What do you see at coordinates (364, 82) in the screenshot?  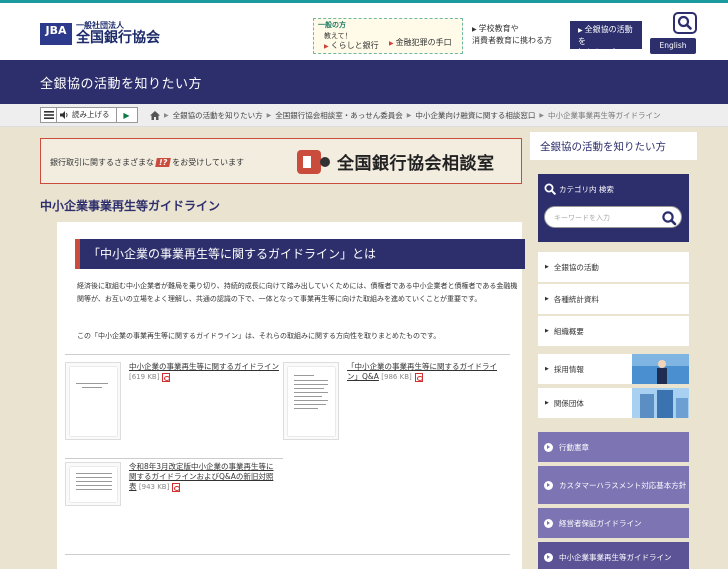 I see `category-banner: 全銀協の活動を知りたい方` at bounding box center [364, 82].